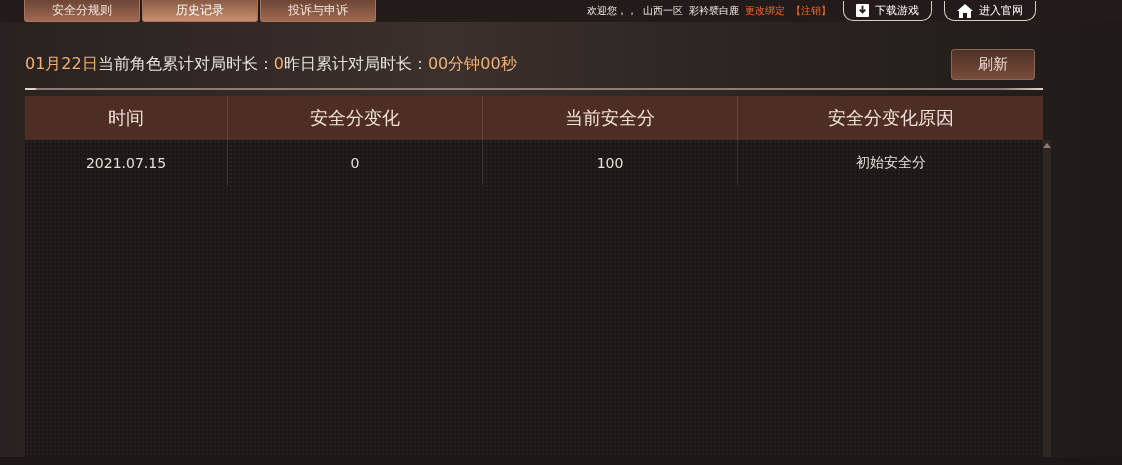 The width and height of the screenshot is (1122, 465). Describe the element at coordinates (811, 11) in the screenshot. I see `logout-link: 【注销】` at that location.